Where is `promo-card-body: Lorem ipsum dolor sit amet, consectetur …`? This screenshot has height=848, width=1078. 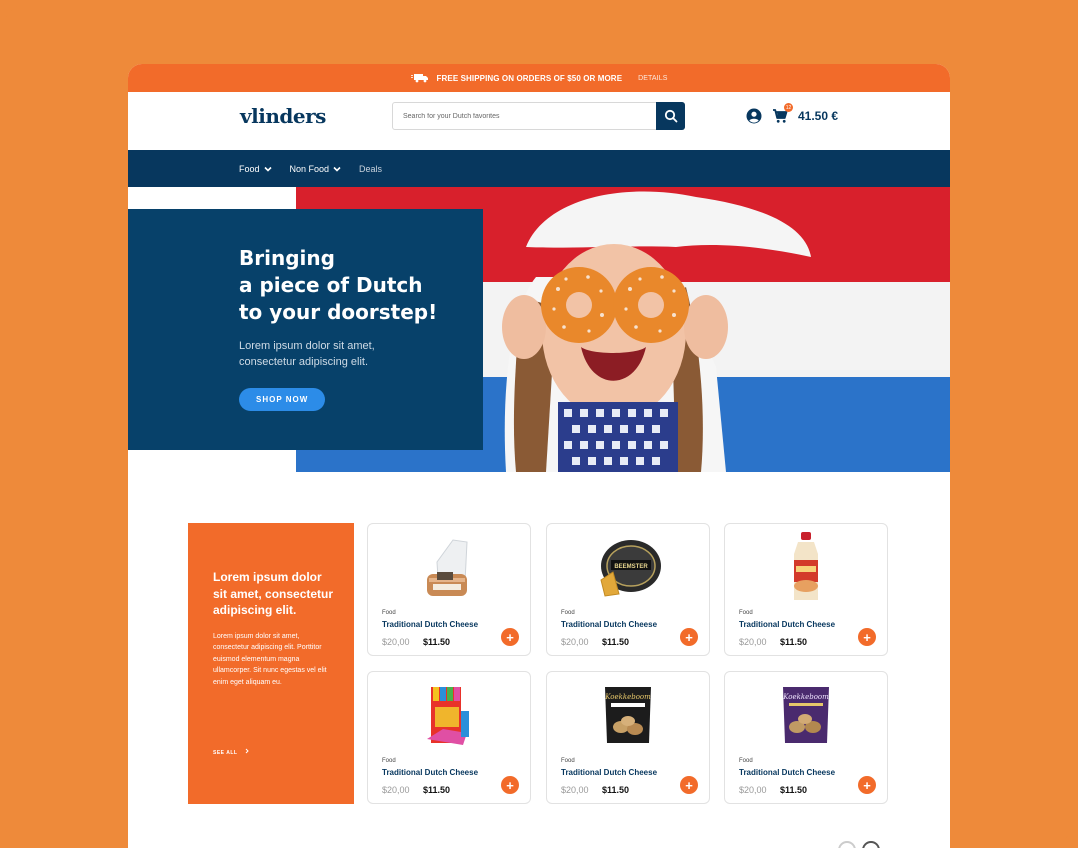 promo-card-body: Lorem ipsum dolor sit amet, consectetur … is located at coordinates (270, 659).